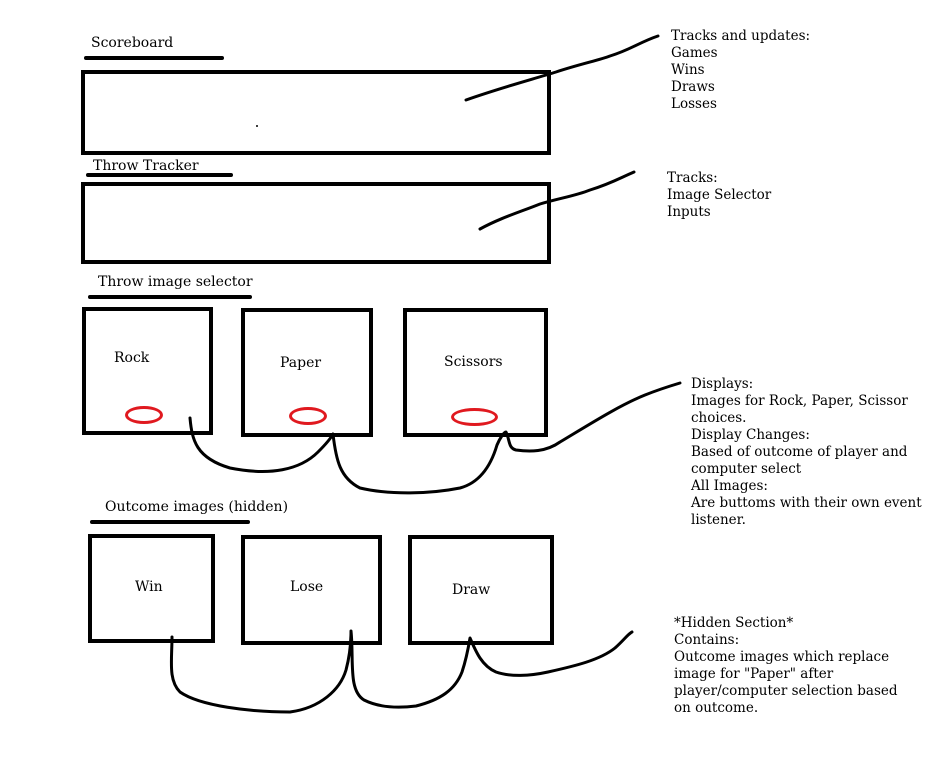 Image resolution: width=945 pixels, height=773 pixels. I want to click on selector-note-line: computer select, so click(746, 469).